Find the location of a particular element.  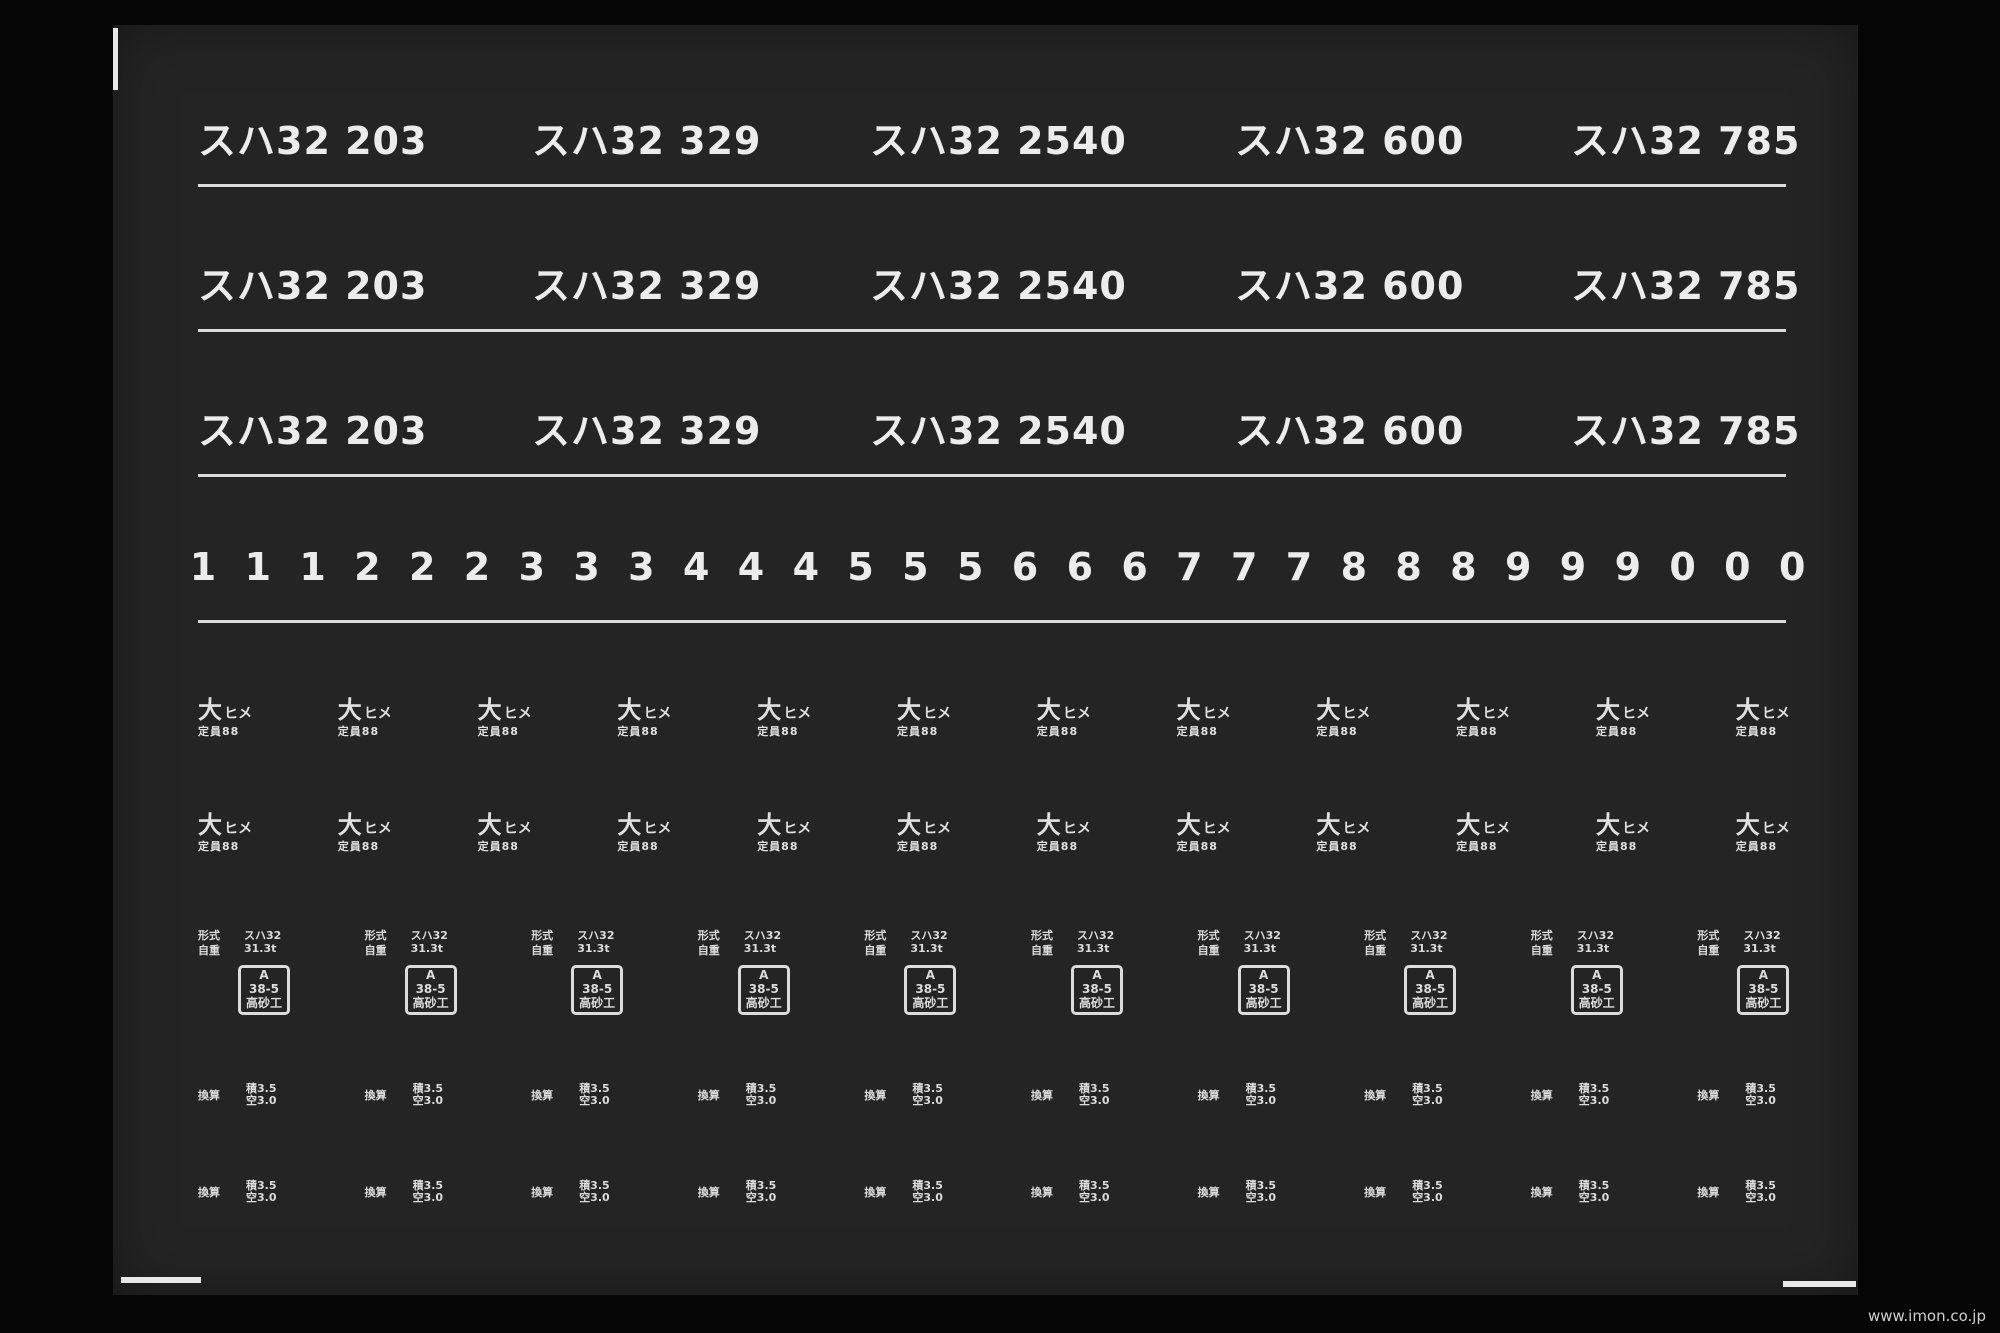

digit-decal: 0 is located at coordinates (1737, 567).